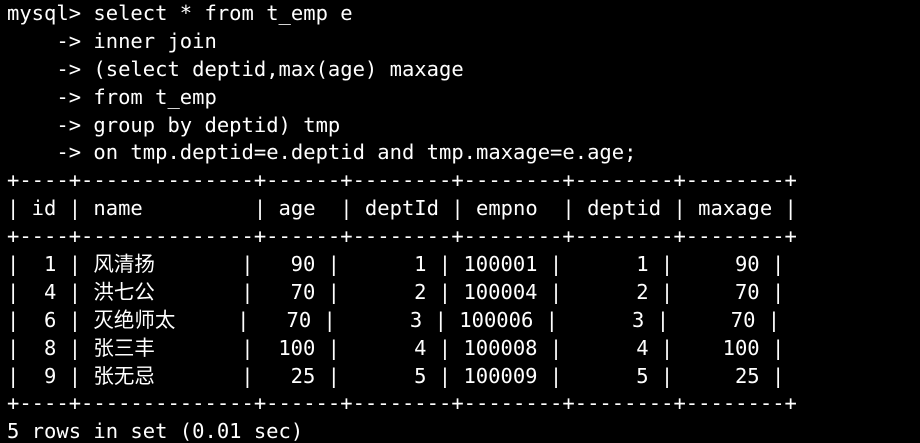 The width and height of the screenshot is (920, 443). Describe the element at coordinates (396, 347) in the screenshot. I see `table-row: | 8 | 张三丰 | 100 | 4 | 100008 | 4 | 100 |` at that location.